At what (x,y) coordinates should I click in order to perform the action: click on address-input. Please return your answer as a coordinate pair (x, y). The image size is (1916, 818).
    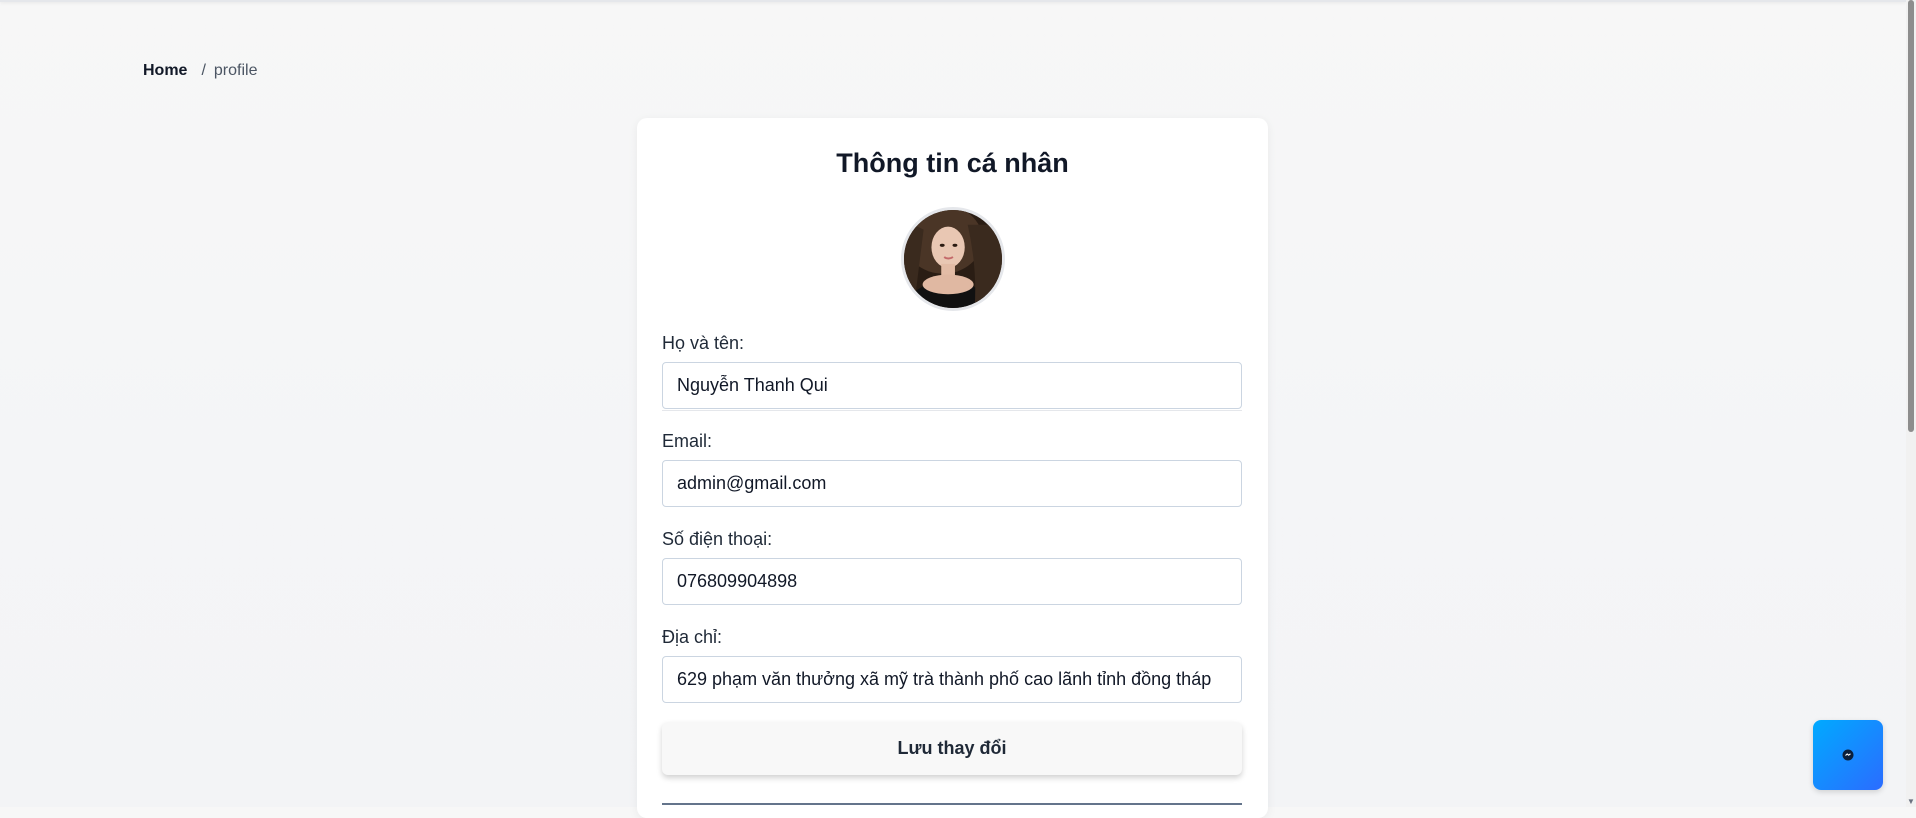
    Looking at the image, I should click on (952, 679).